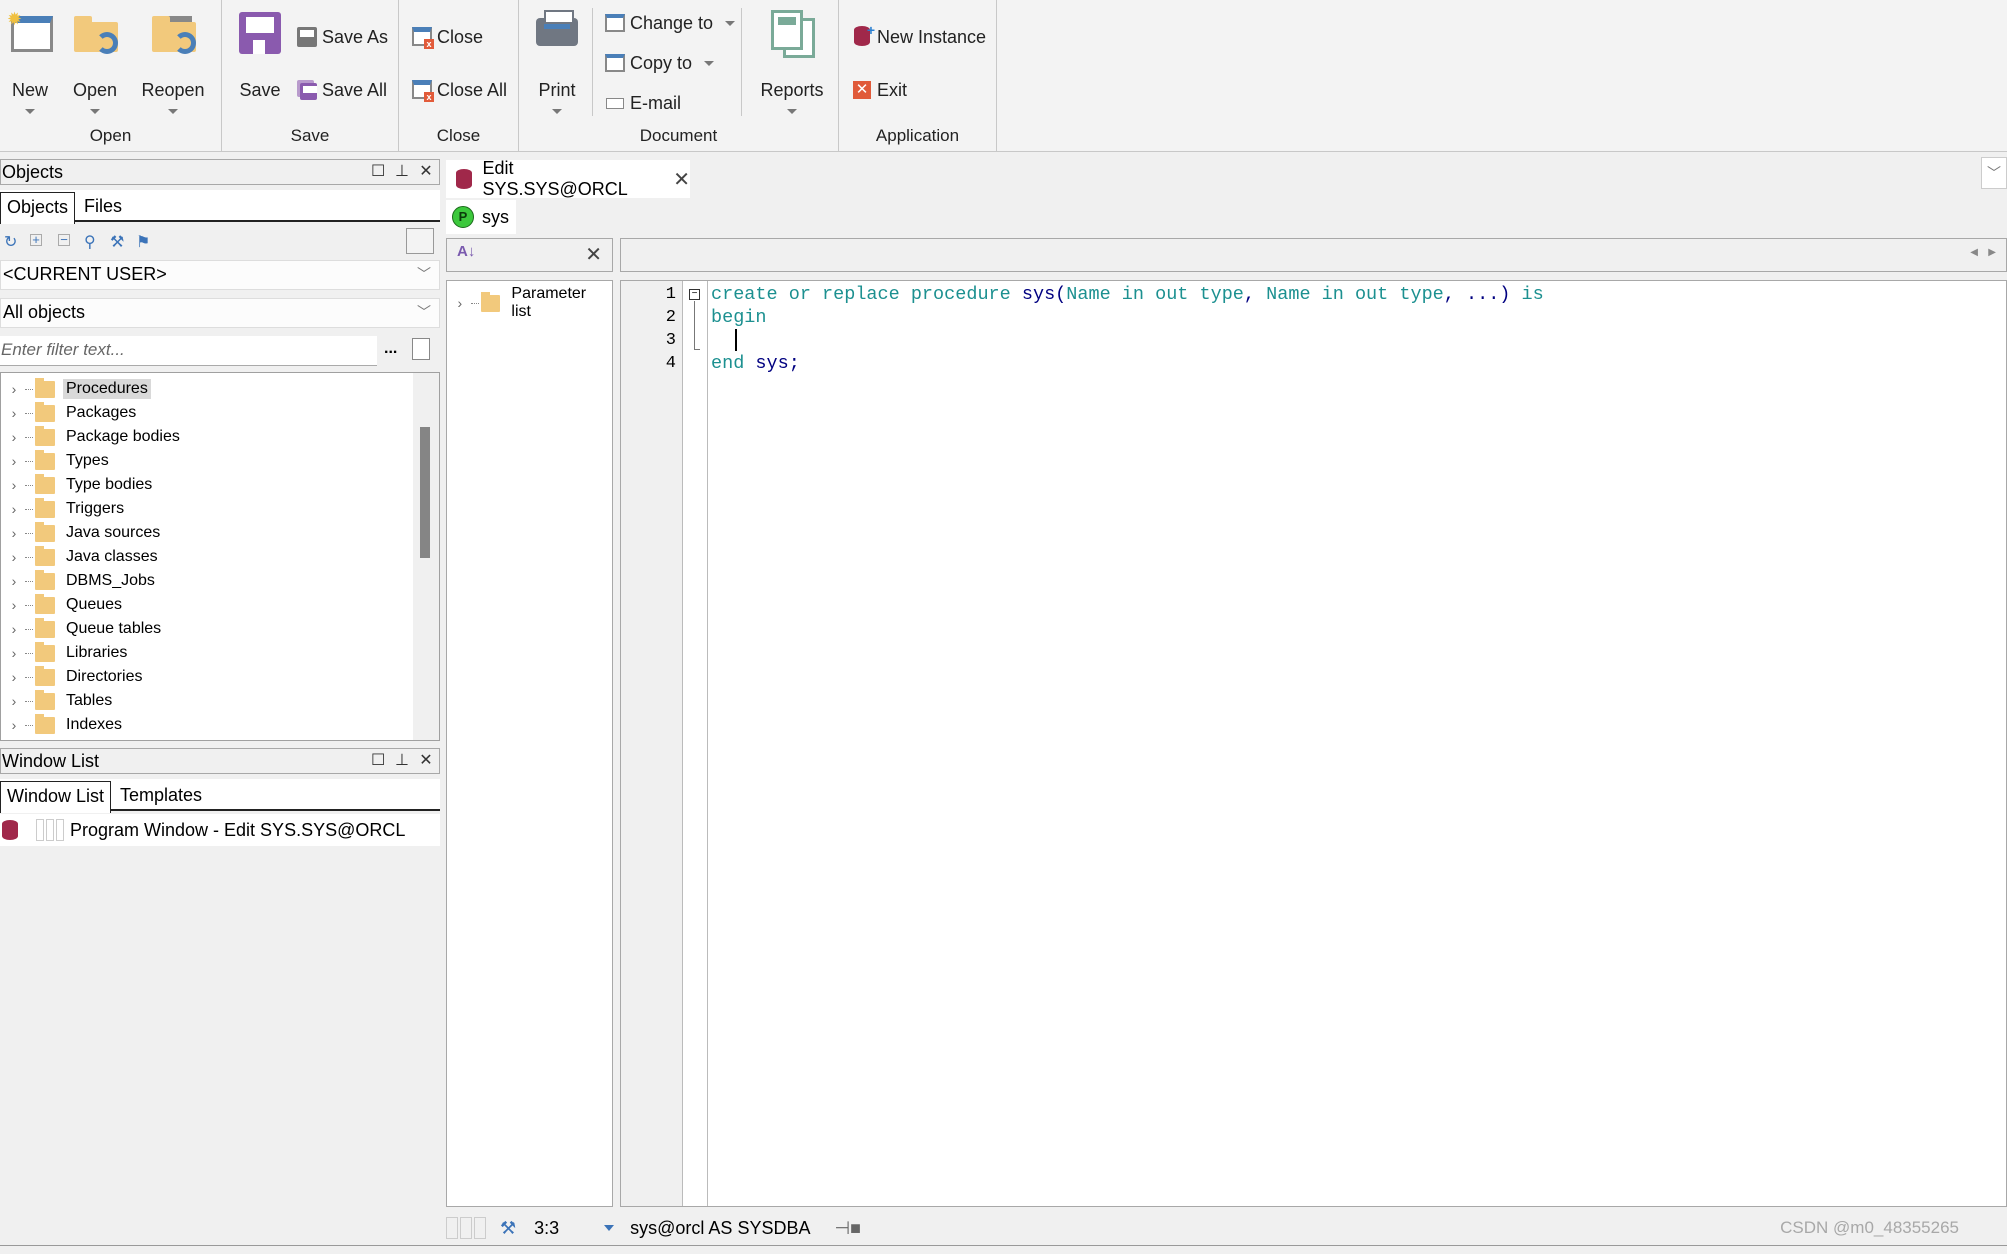 The width and height of the screenshot is (2007, 1254). Describe the element at coordinates (847, 1228) in the screenshot. I see `pin-icon: ⊣■` at that location.